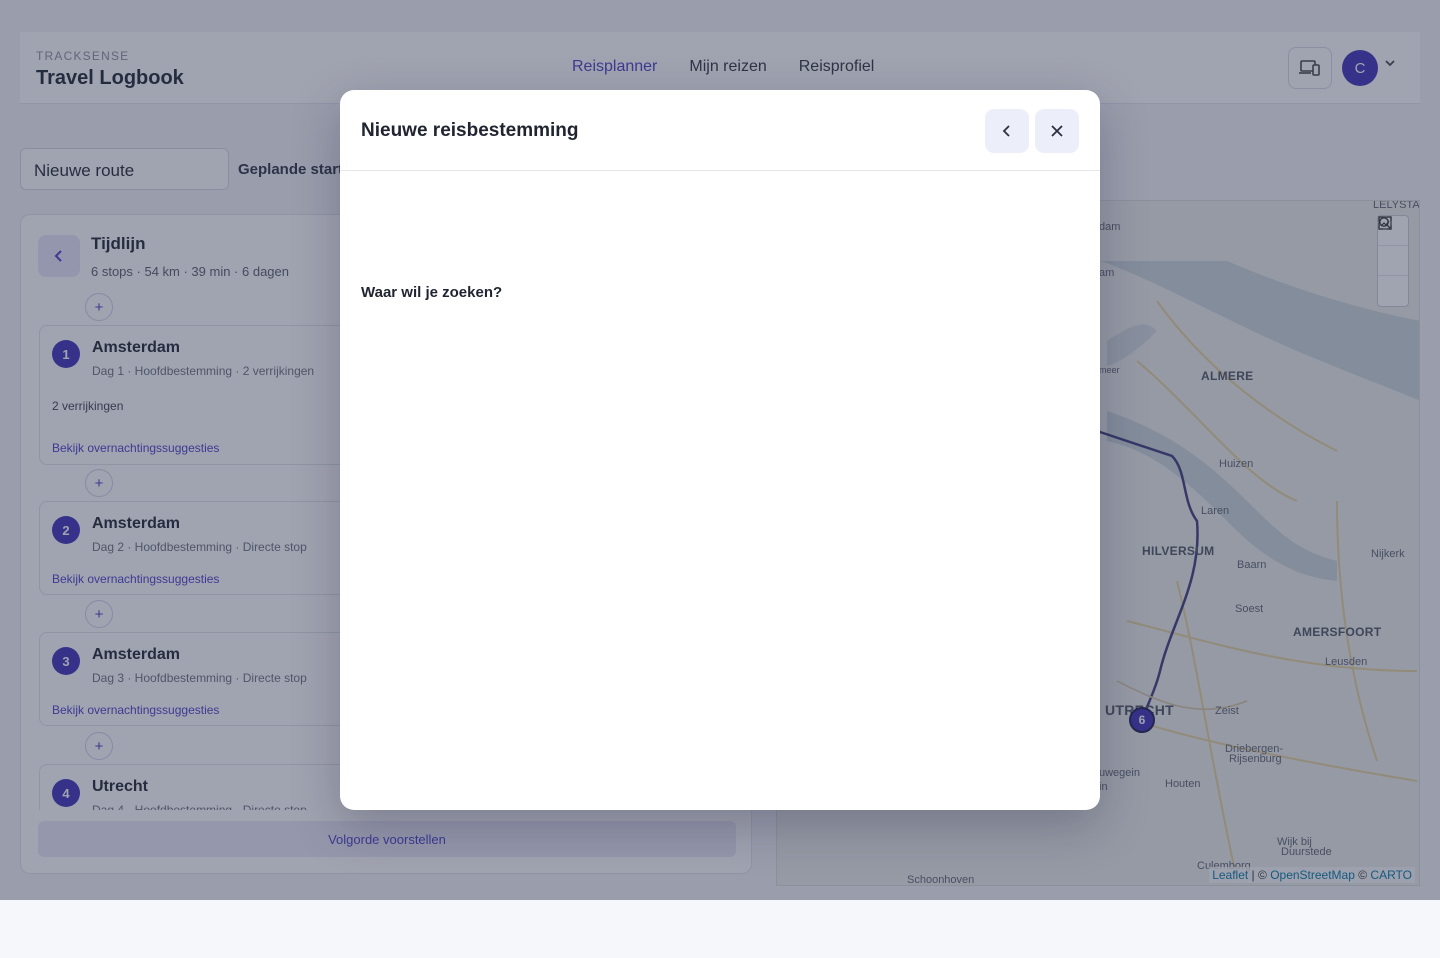 The image size is (1440, 958). I want to click on modal-title: Nieuwe reisbestemming, so click(470, 130).